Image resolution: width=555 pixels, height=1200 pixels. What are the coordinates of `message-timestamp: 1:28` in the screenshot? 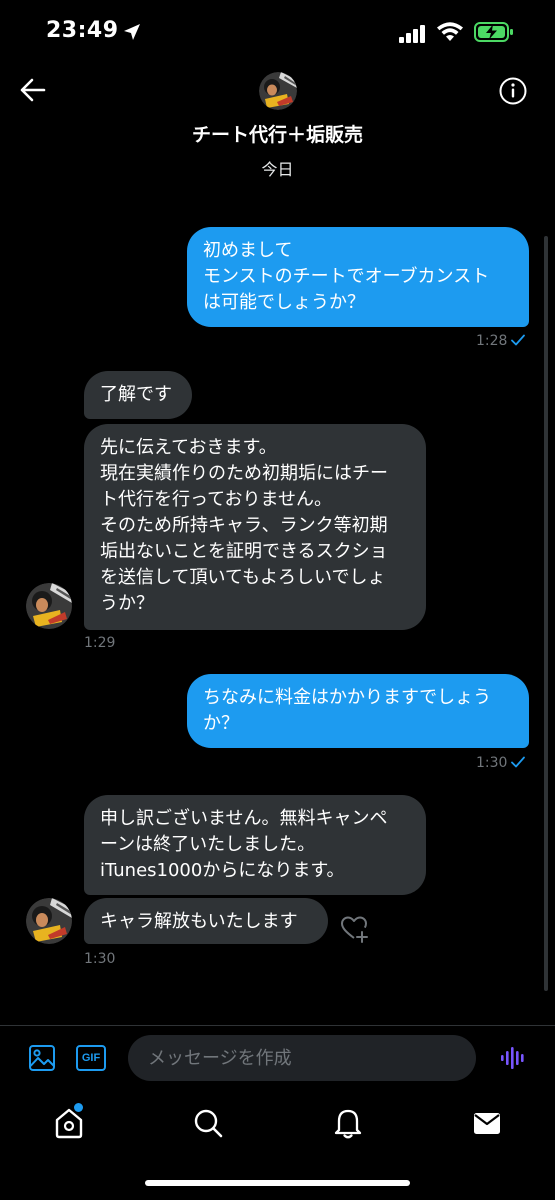 It's located at (501, 341).